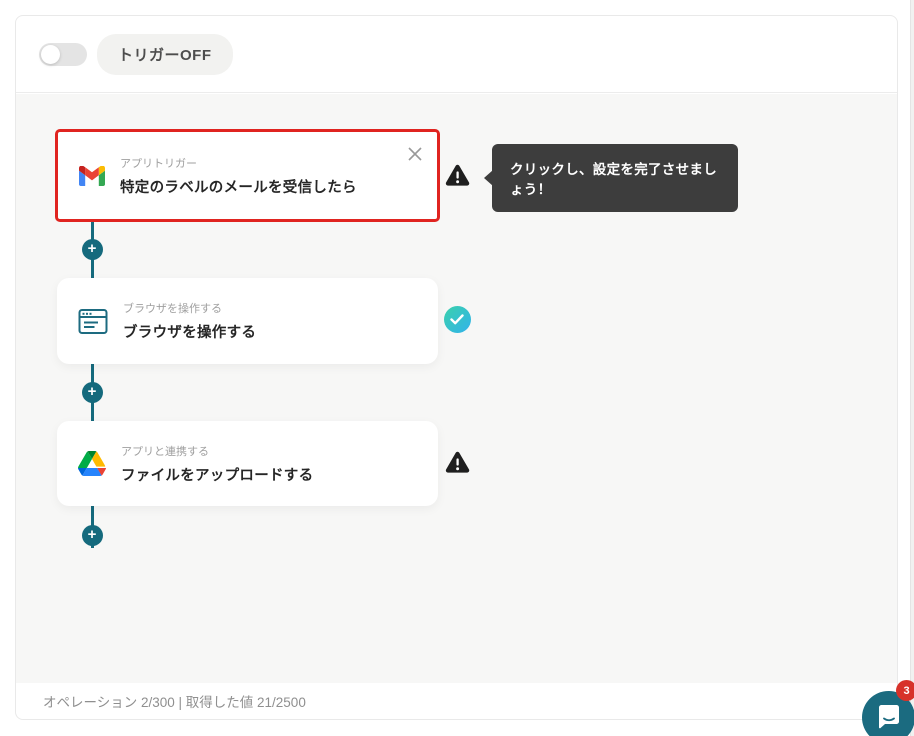 Image resolution: width=914 pixels, height=736 pixels. Describe the element at coordinates (488, 178) in the screenshot. I see `tooltip-arrow` at that location.